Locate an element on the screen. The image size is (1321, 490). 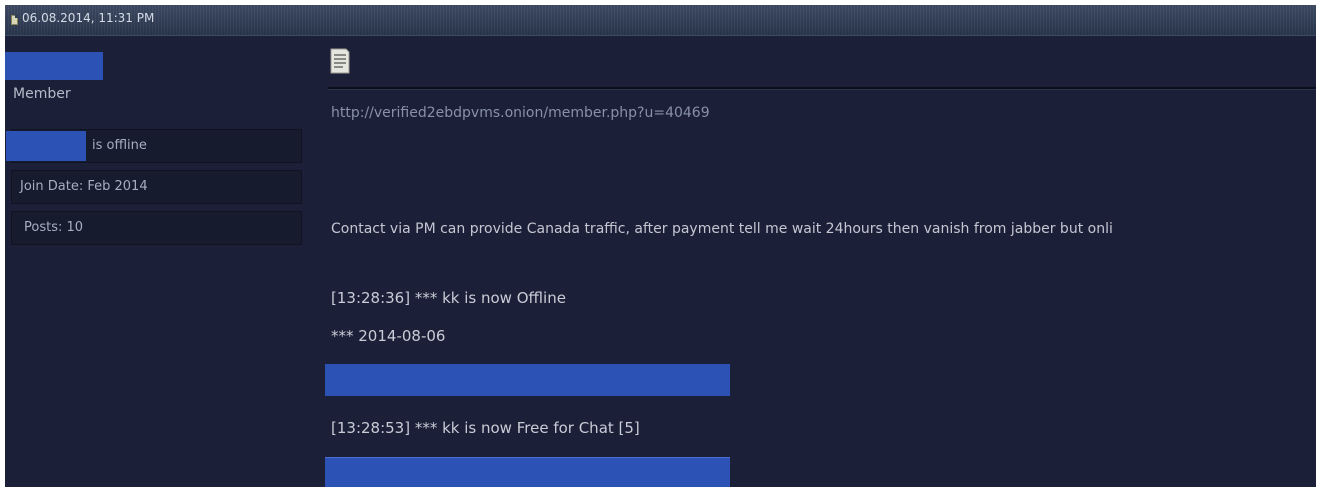
status-username-redacted is located at coordinates (46, 146).